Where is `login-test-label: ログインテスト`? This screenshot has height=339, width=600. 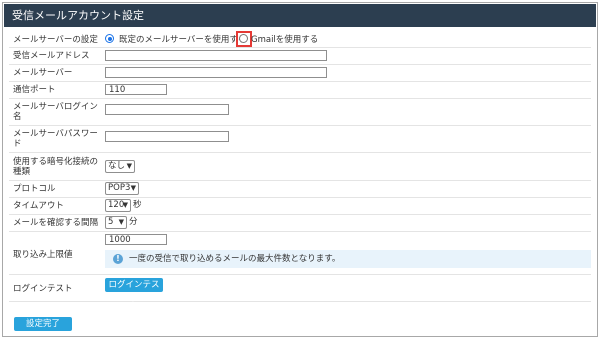
login-test-label: ログインテスト is located at coordinates (43, 289).